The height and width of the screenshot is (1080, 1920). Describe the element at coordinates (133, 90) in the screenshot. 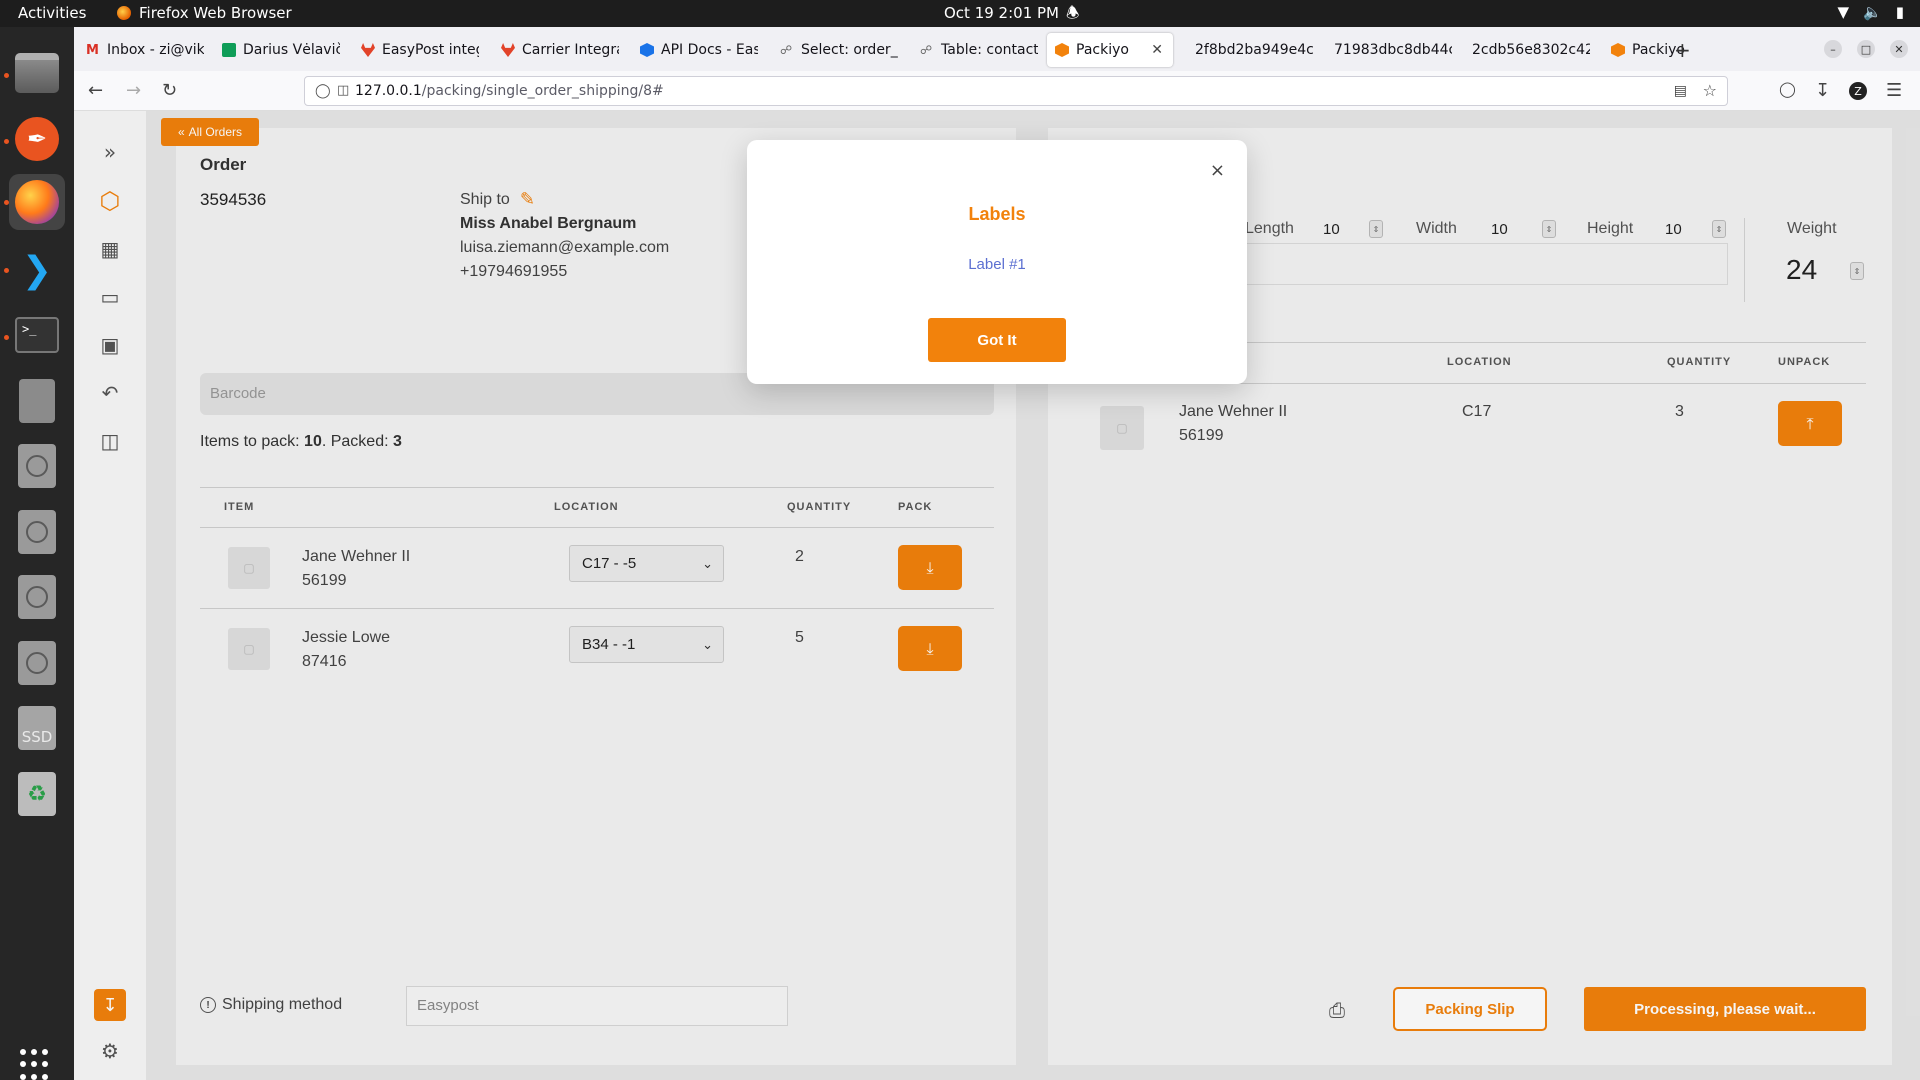

I see `forward-icon: →` at that location.